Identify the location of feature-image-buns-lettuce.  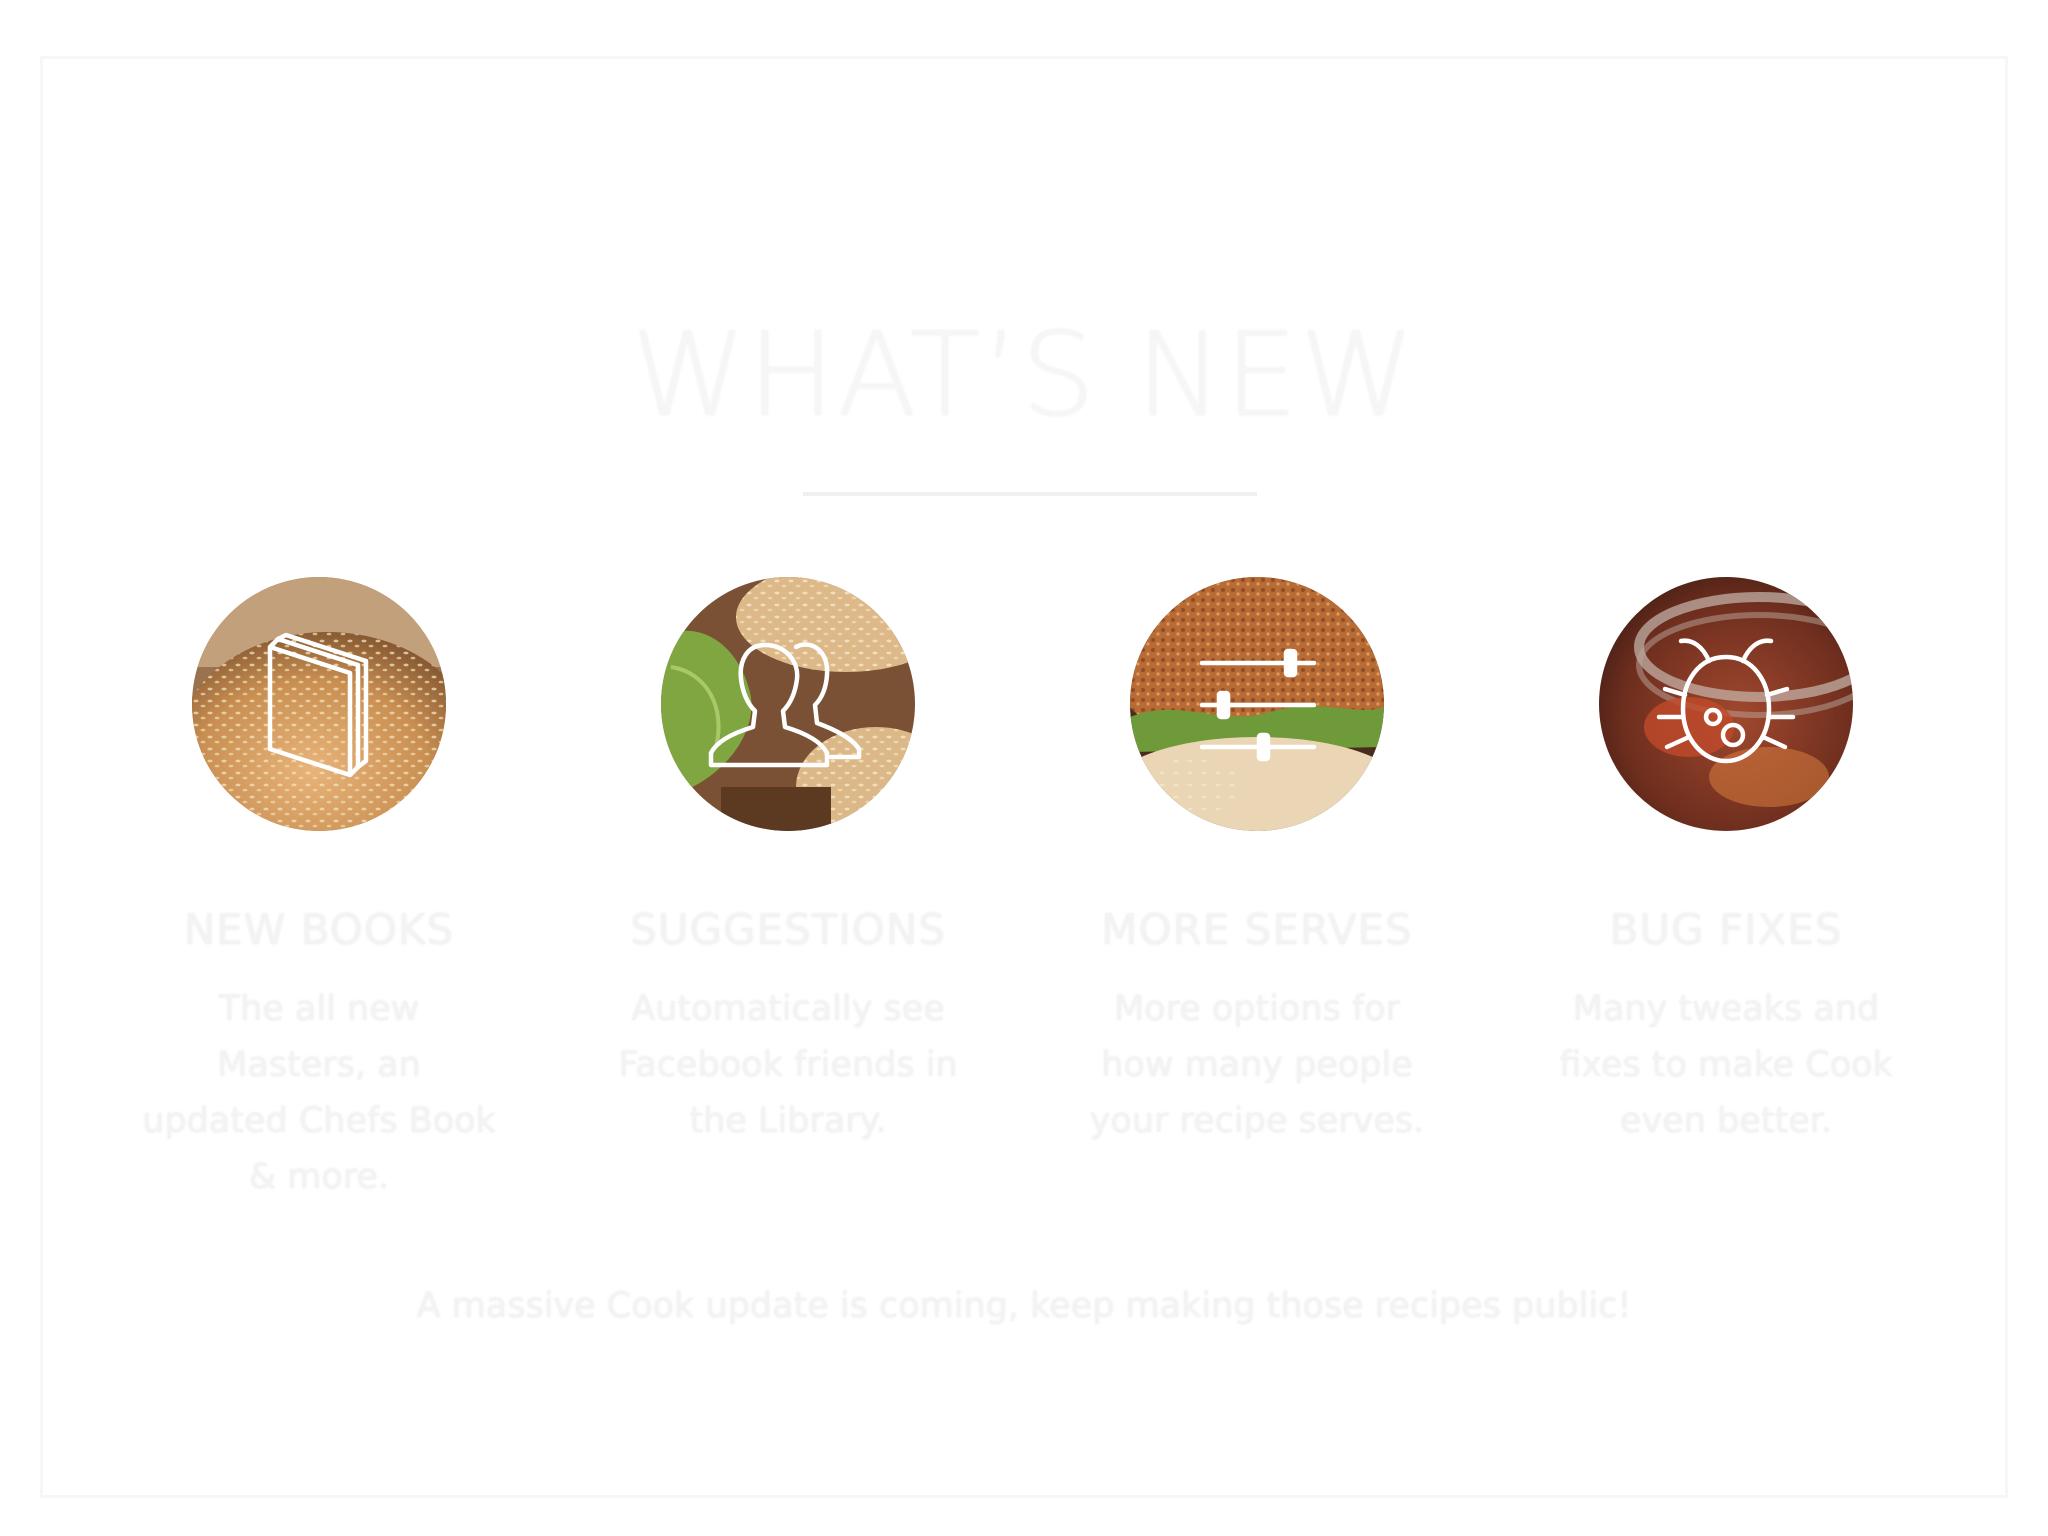
(788, 704).